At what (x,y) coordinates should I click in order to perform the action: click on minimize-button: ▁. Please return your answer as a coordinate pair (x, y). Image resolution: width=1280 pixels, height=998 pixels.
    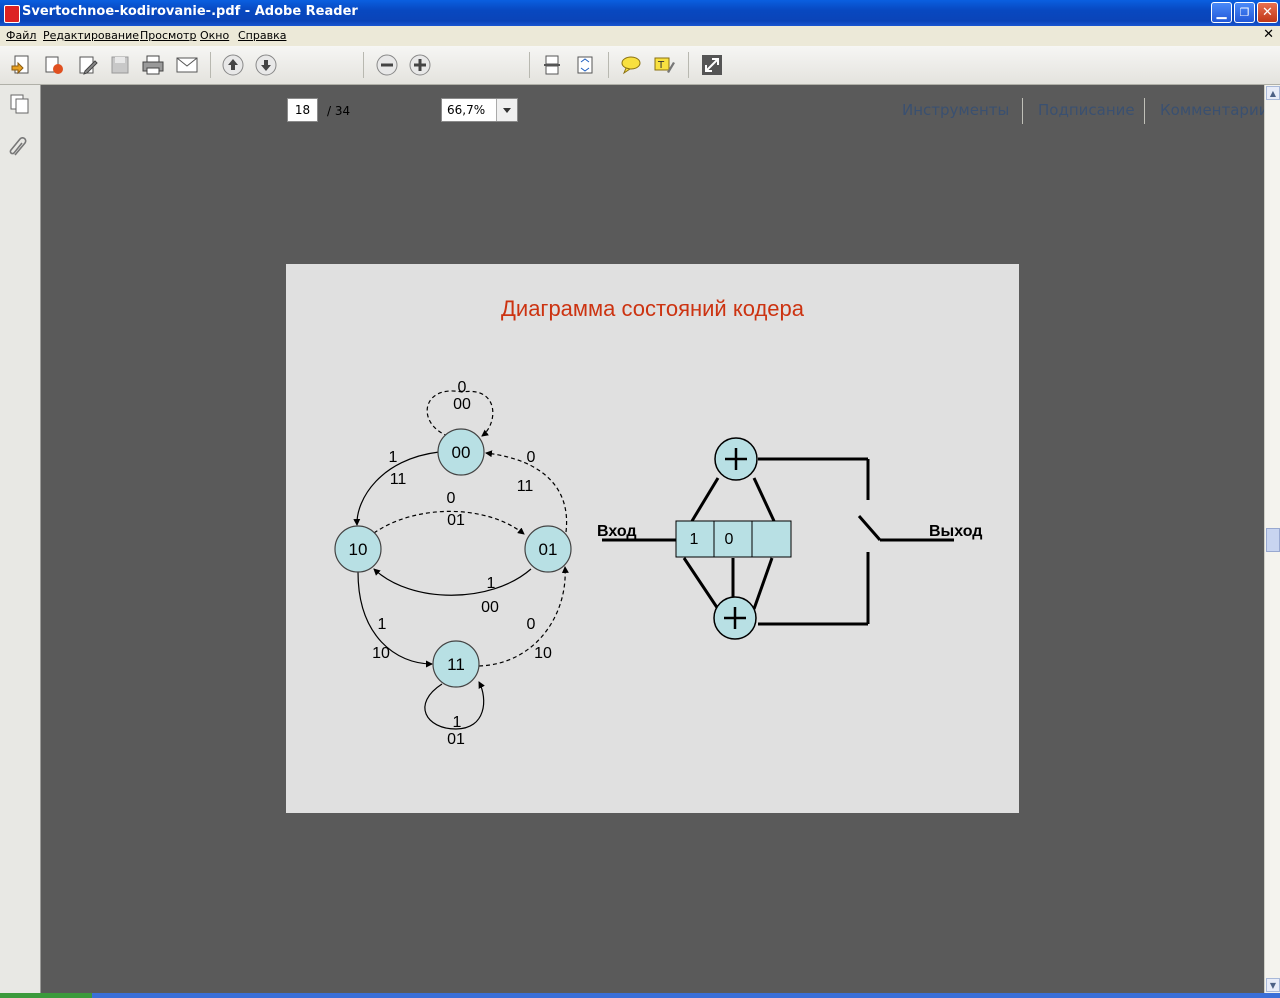
    Looking at the image, I should click on (1221, 12).